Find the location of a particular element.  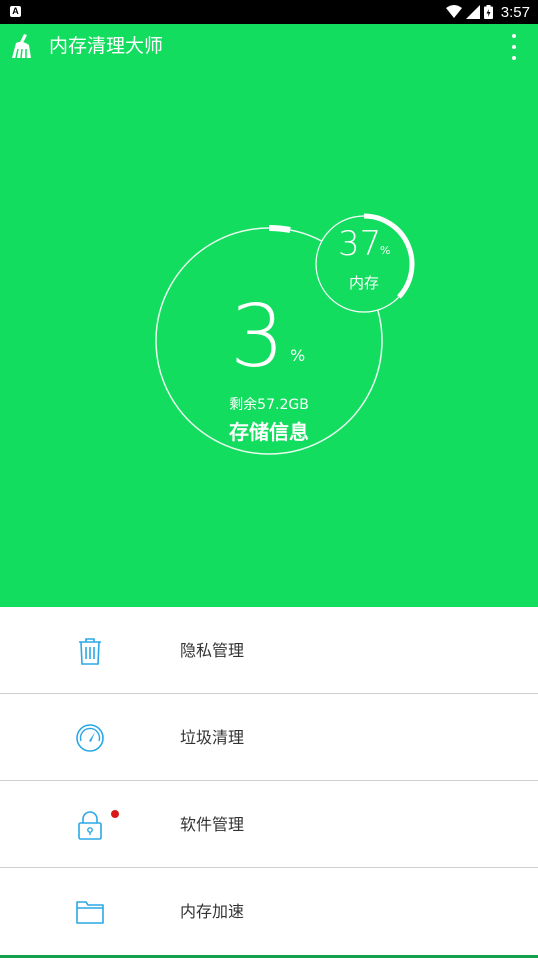

folder-icon is located at coordinates (90, 912).